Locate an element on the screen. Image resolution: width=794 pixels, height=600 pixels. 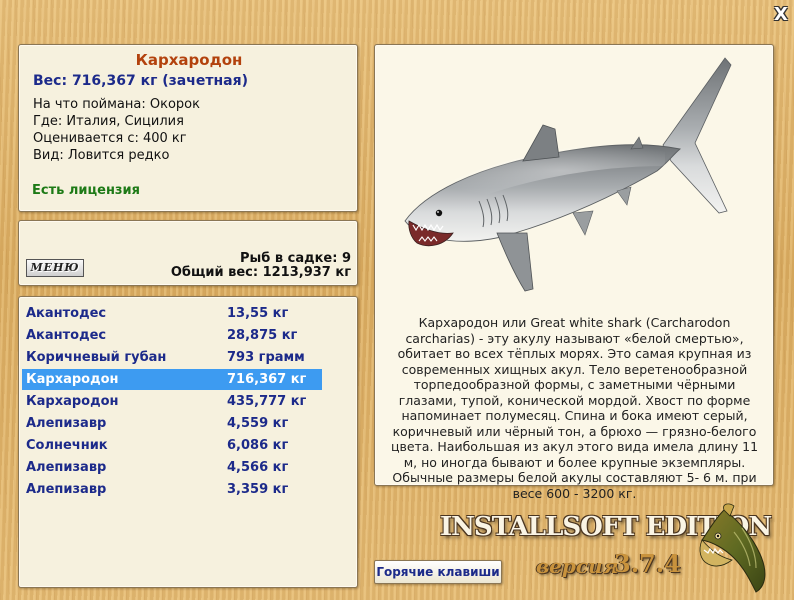
list-item: Алепизавр 4,559 кг is located at coordinates (172, 423).